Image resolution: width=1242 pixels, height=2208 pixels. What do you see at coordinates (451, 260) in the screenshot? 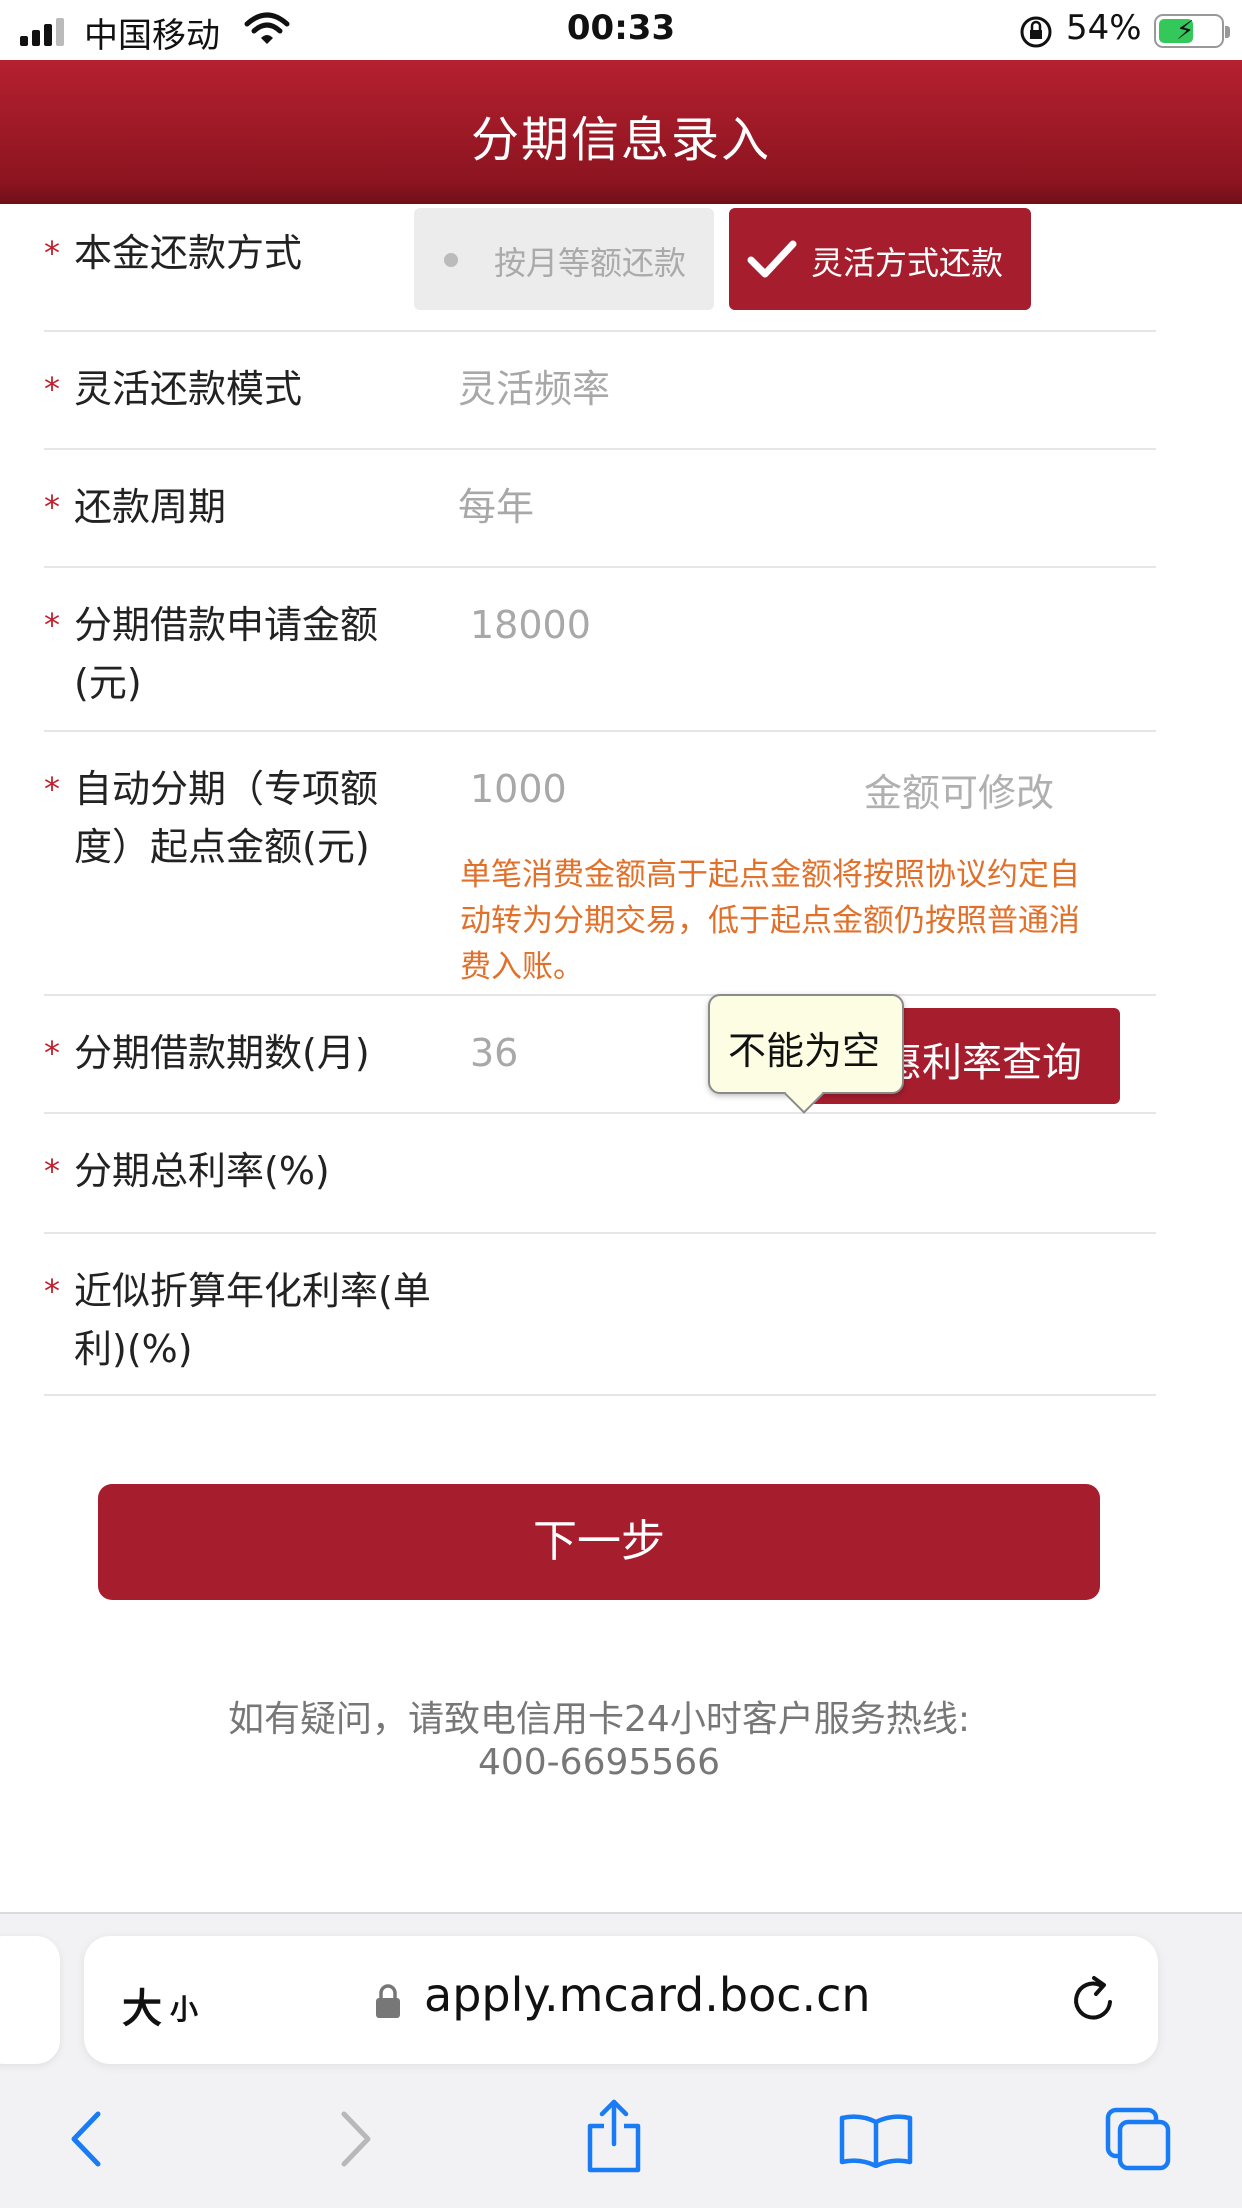
I see `radio-dot-icon` at bounding box center [451, 260].